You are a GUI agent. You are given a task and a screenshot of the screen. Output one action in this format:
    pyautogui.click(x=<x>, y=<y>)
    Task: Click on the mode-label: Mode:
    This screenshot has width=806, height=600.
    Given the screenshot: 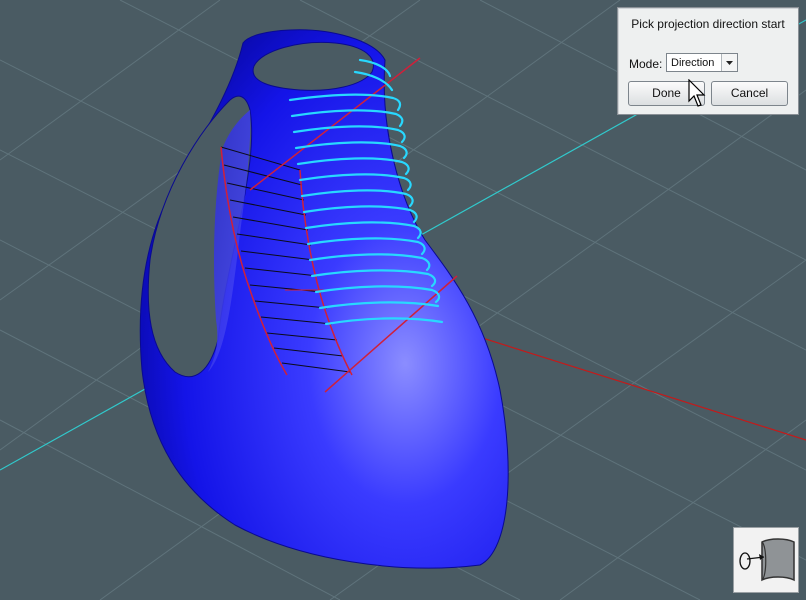 What is the action you would take?
    pyautogui.click(x=646, y=64)
    